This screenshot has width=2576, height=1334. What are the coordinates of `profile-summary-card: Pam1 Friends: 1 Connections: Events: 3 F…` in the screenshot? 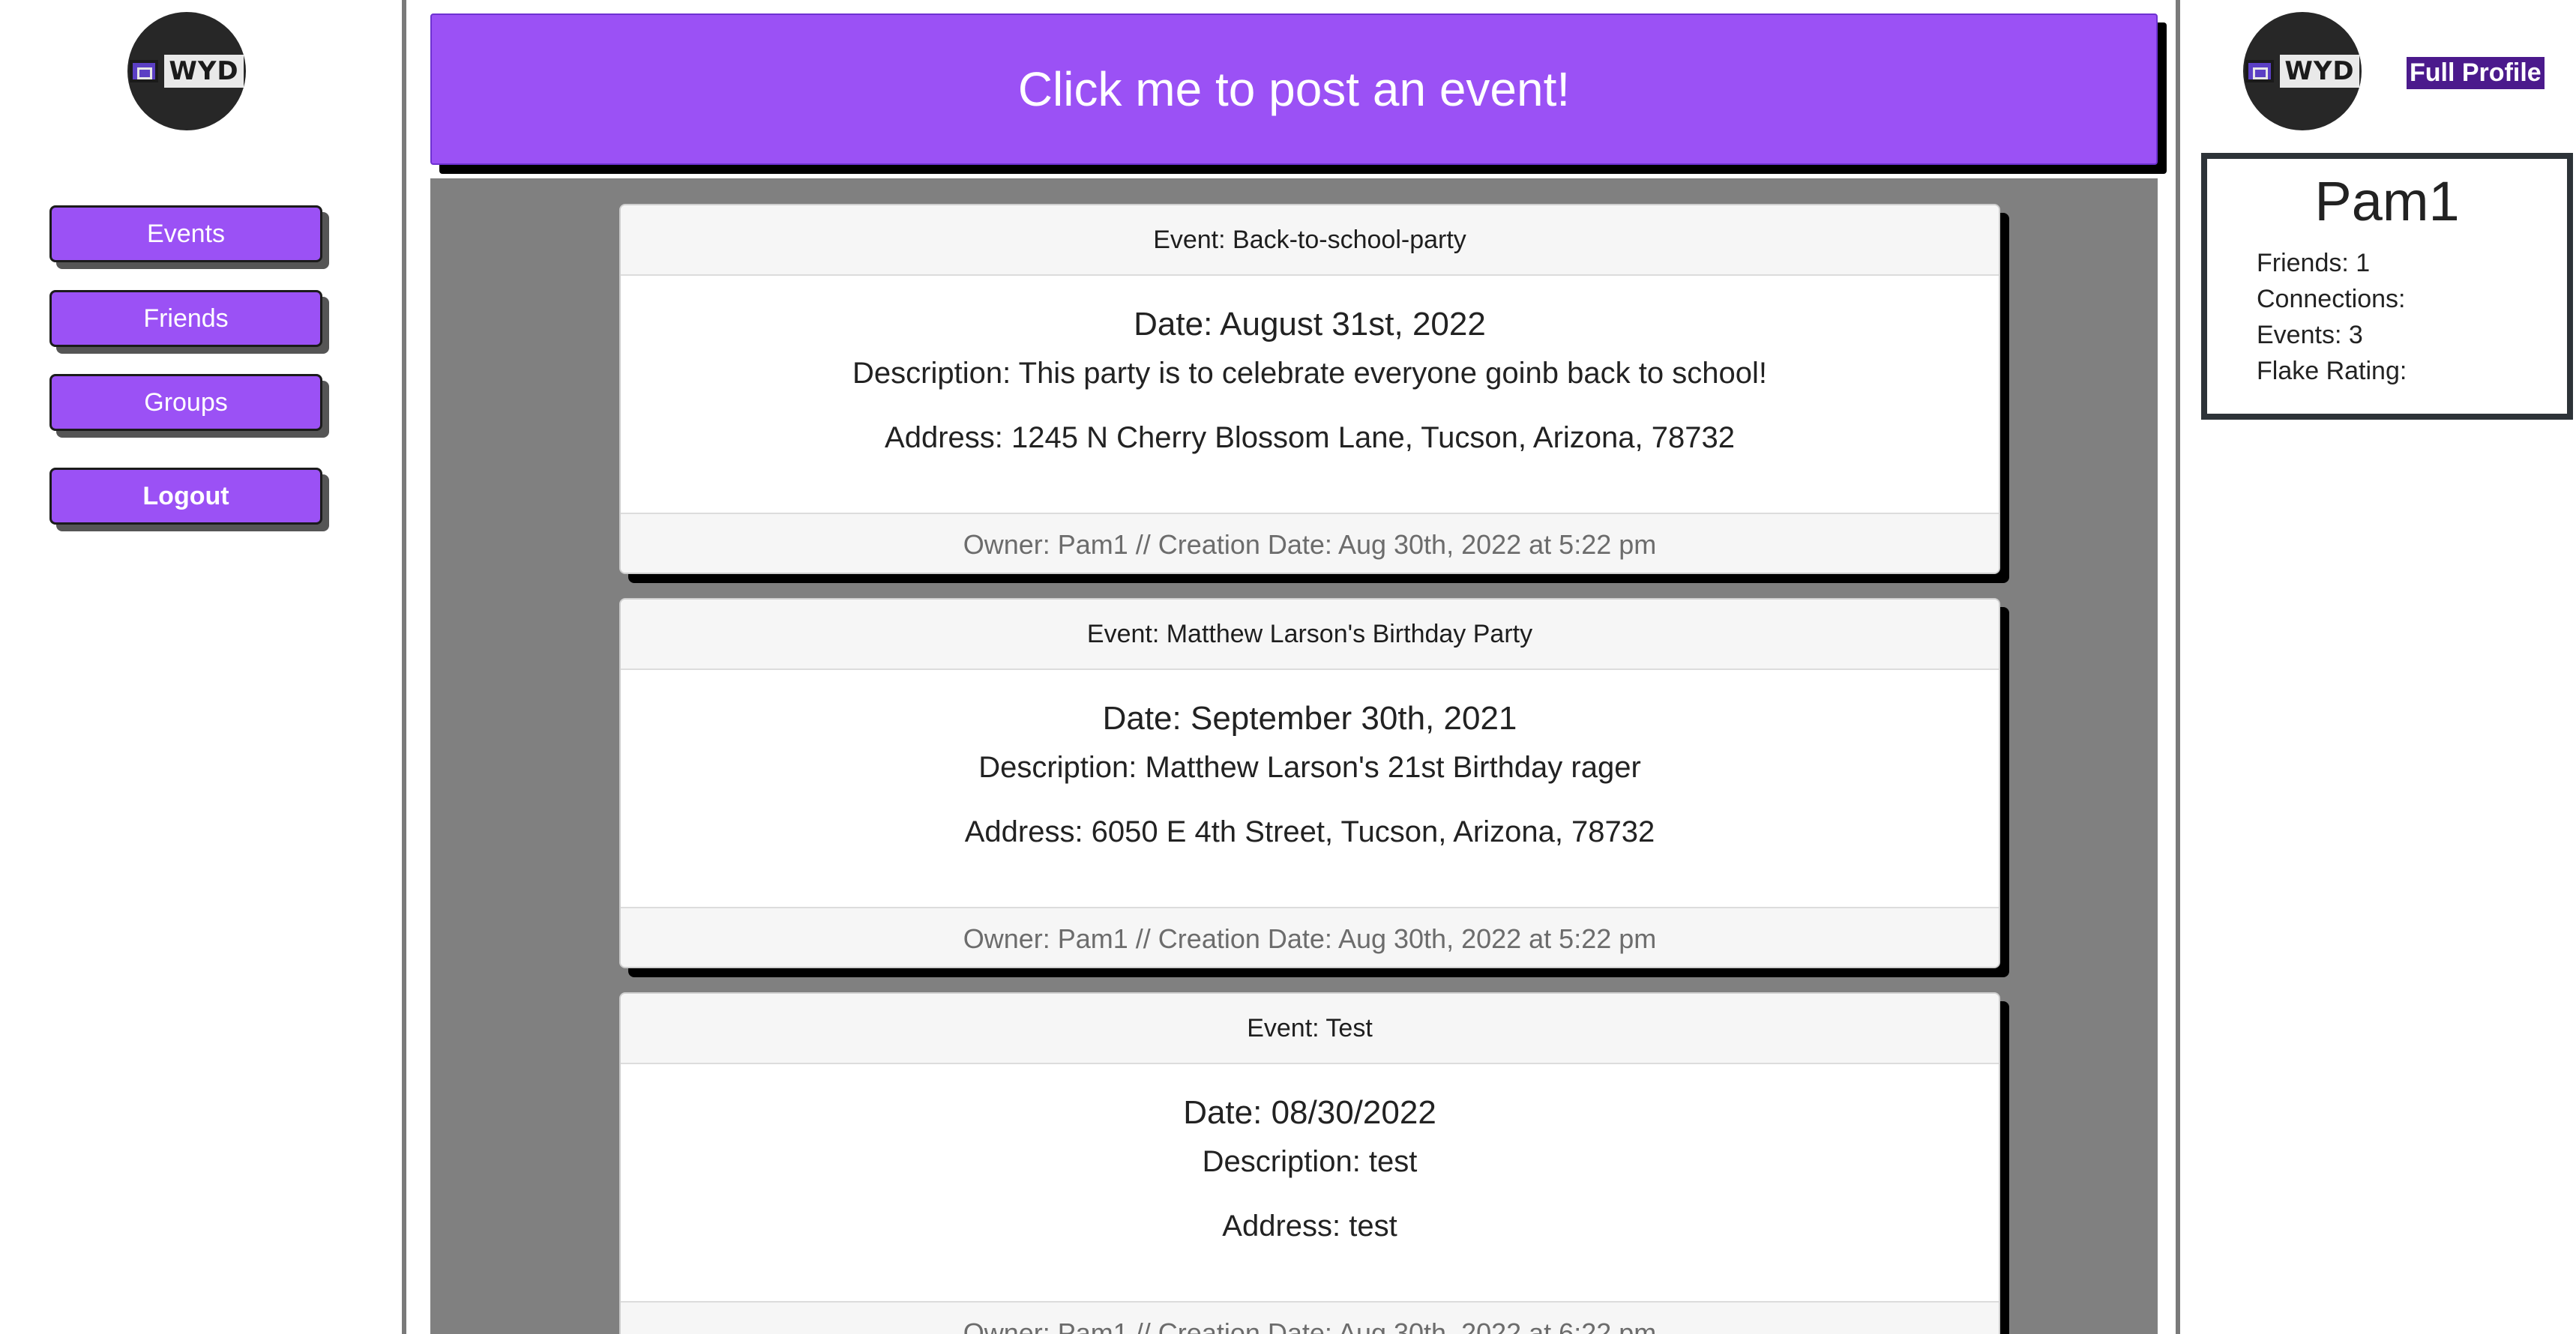 It's located at (2387, 286).